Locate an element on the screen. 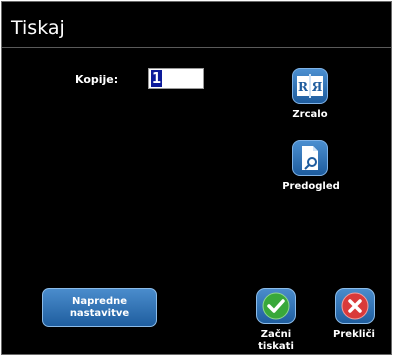 Image resolution: width=399 pixels, height=355 pixels. print-preview-icon is located at coordinates (310, 158).